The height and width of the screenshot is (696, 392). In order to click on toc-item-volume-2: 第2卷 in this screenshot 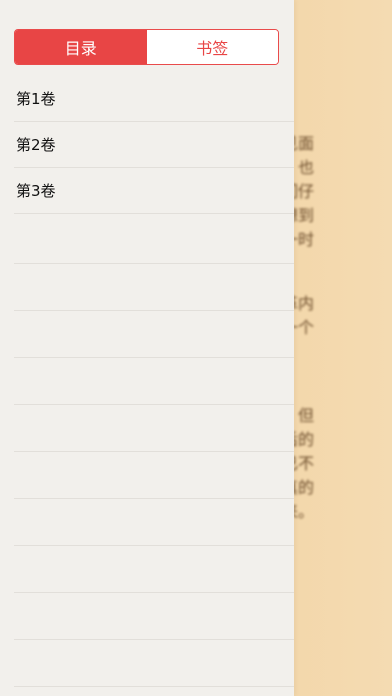, I will do `click(154, 145)`.